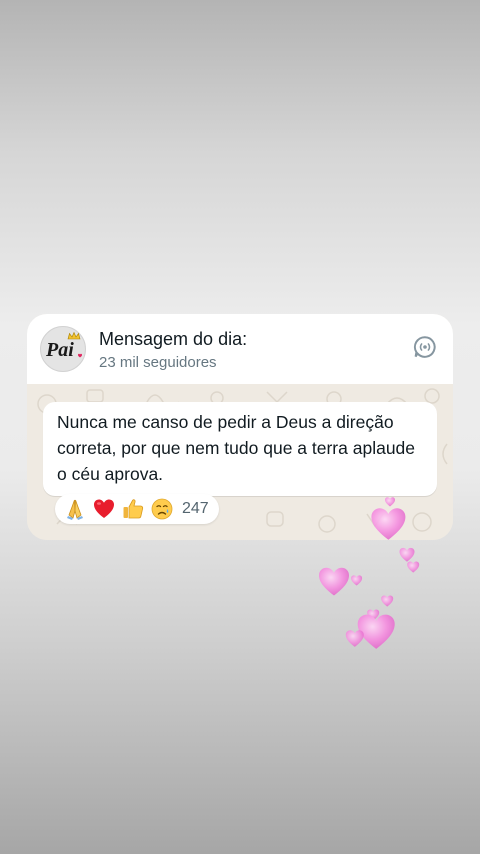 The height and width of the screenshot is (854, 480). I want to click on avatar-text: Pai, so click(59, 350).